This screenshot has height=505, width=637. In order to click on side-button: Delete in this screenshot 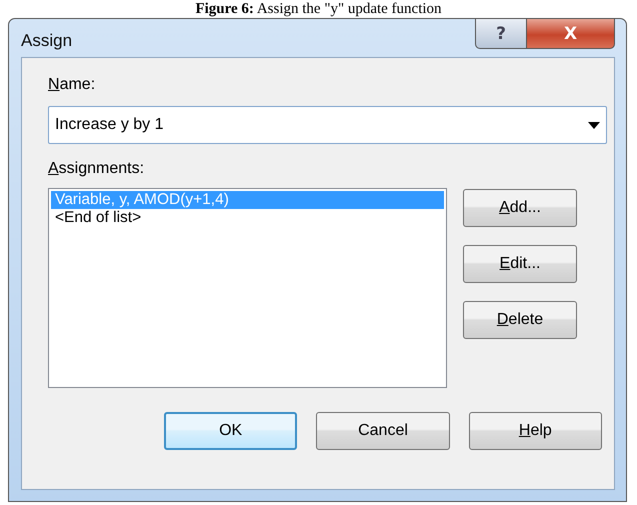, I will do `click(520, 320)`.